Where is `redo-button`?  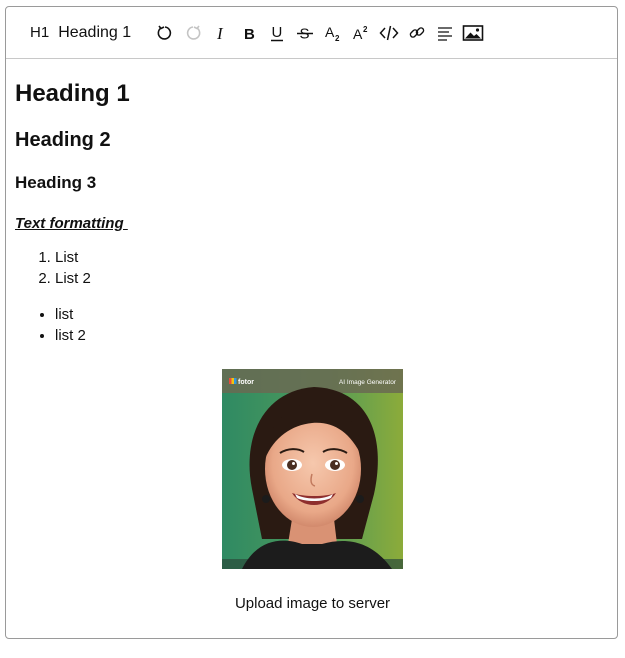 redo-button is located at coordinates (193, 33).